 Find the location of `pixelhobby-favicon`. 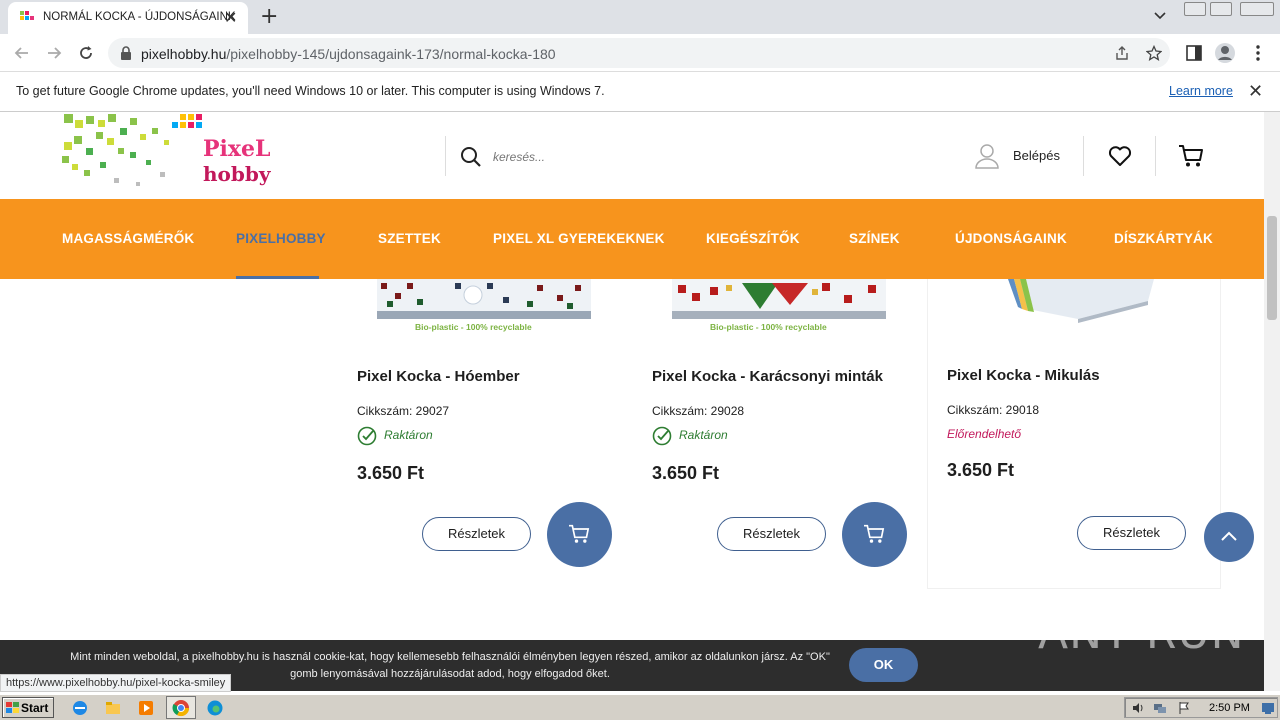

pixelhobby-favicon is located at coordinates (27, 15).